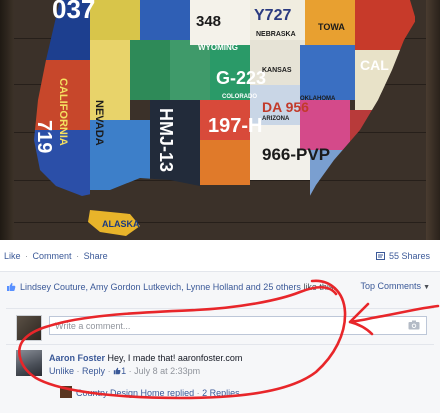 The height and width of the screenshot is (413, 440). I want to click on replier-avatar, so click(66, 392).